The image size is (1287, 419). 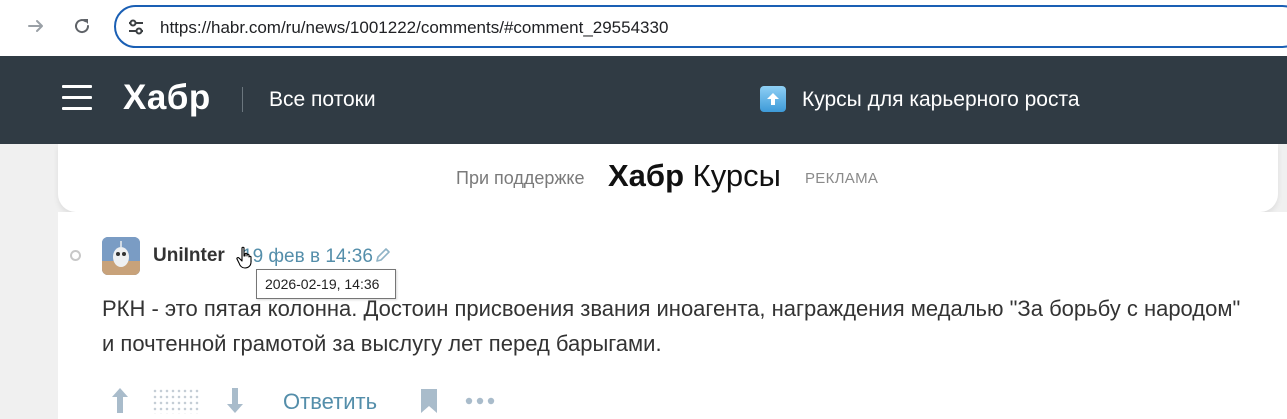 What do you see at coordinates (773, 99) in the screenshot?
I see `promo-arrow-icon` at bounding box center [773, 99].